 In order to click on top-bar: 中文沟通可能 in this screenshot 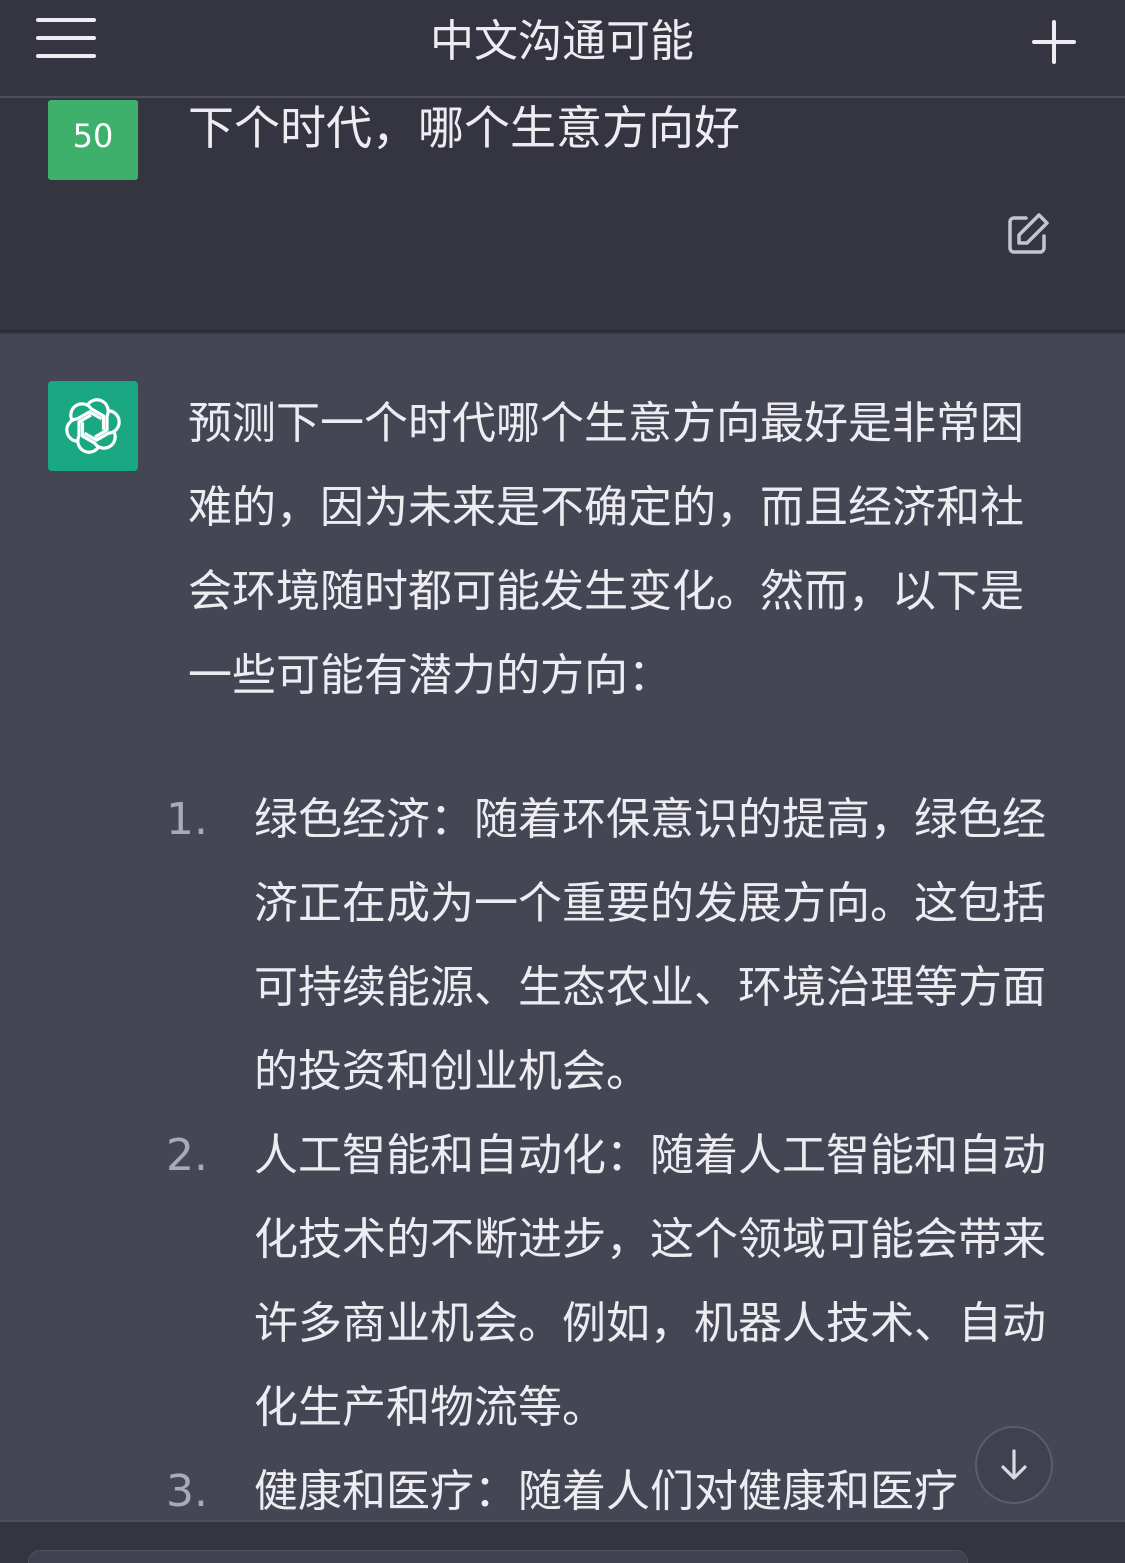, I will do `click(562, 49)`.